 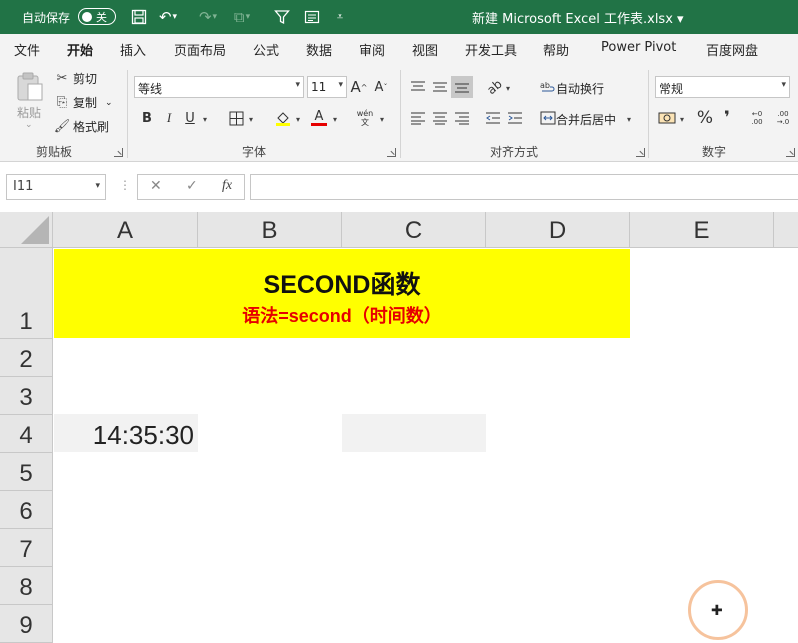 What do you see at coordinates (705, 118) in the screenshot?
I see `percent-button: %` at bounding box center [705, 118].